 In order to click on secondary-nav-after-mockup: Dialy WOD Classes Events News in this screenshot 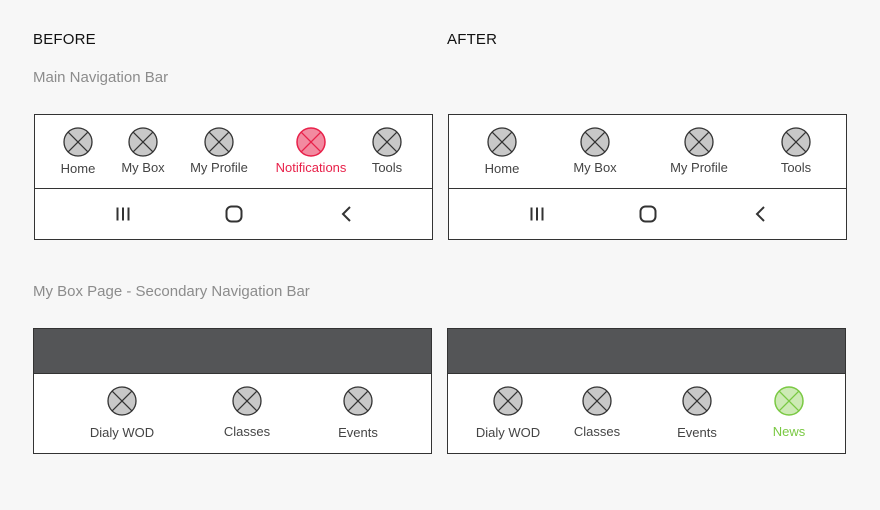, I will do `click(646, 391)`.